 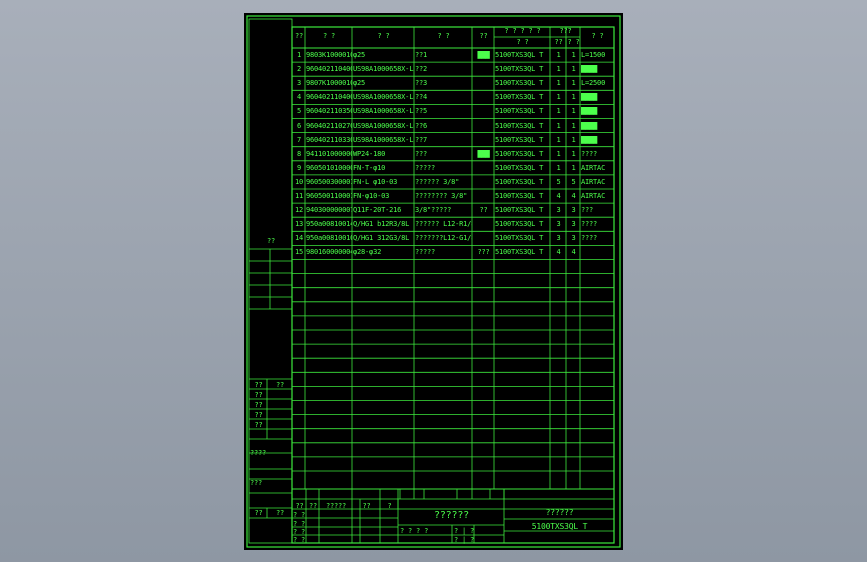 What do you see at coordinates (298, 111) in the screenshot?
I see `row-no: 5` at bounding box center [298, 111].